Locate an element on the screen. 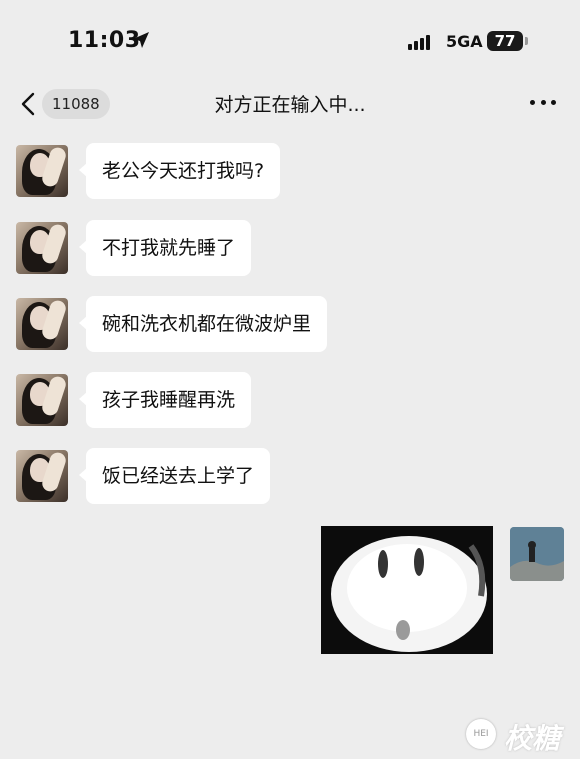 The height and width of the screenshot is (759, 580). cellular-signal-icon is located at coordinates (423, 41).